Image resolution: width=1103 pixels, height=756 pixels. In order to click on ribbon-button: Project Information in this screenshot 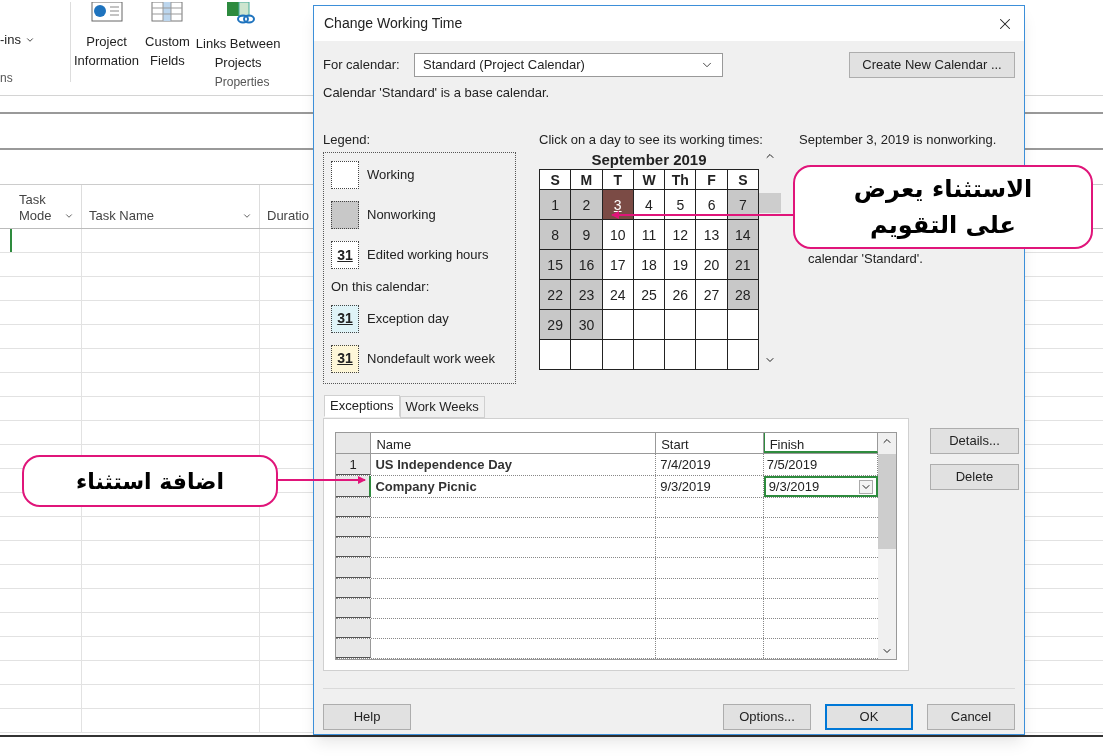, I will do `click(107, 51)`.